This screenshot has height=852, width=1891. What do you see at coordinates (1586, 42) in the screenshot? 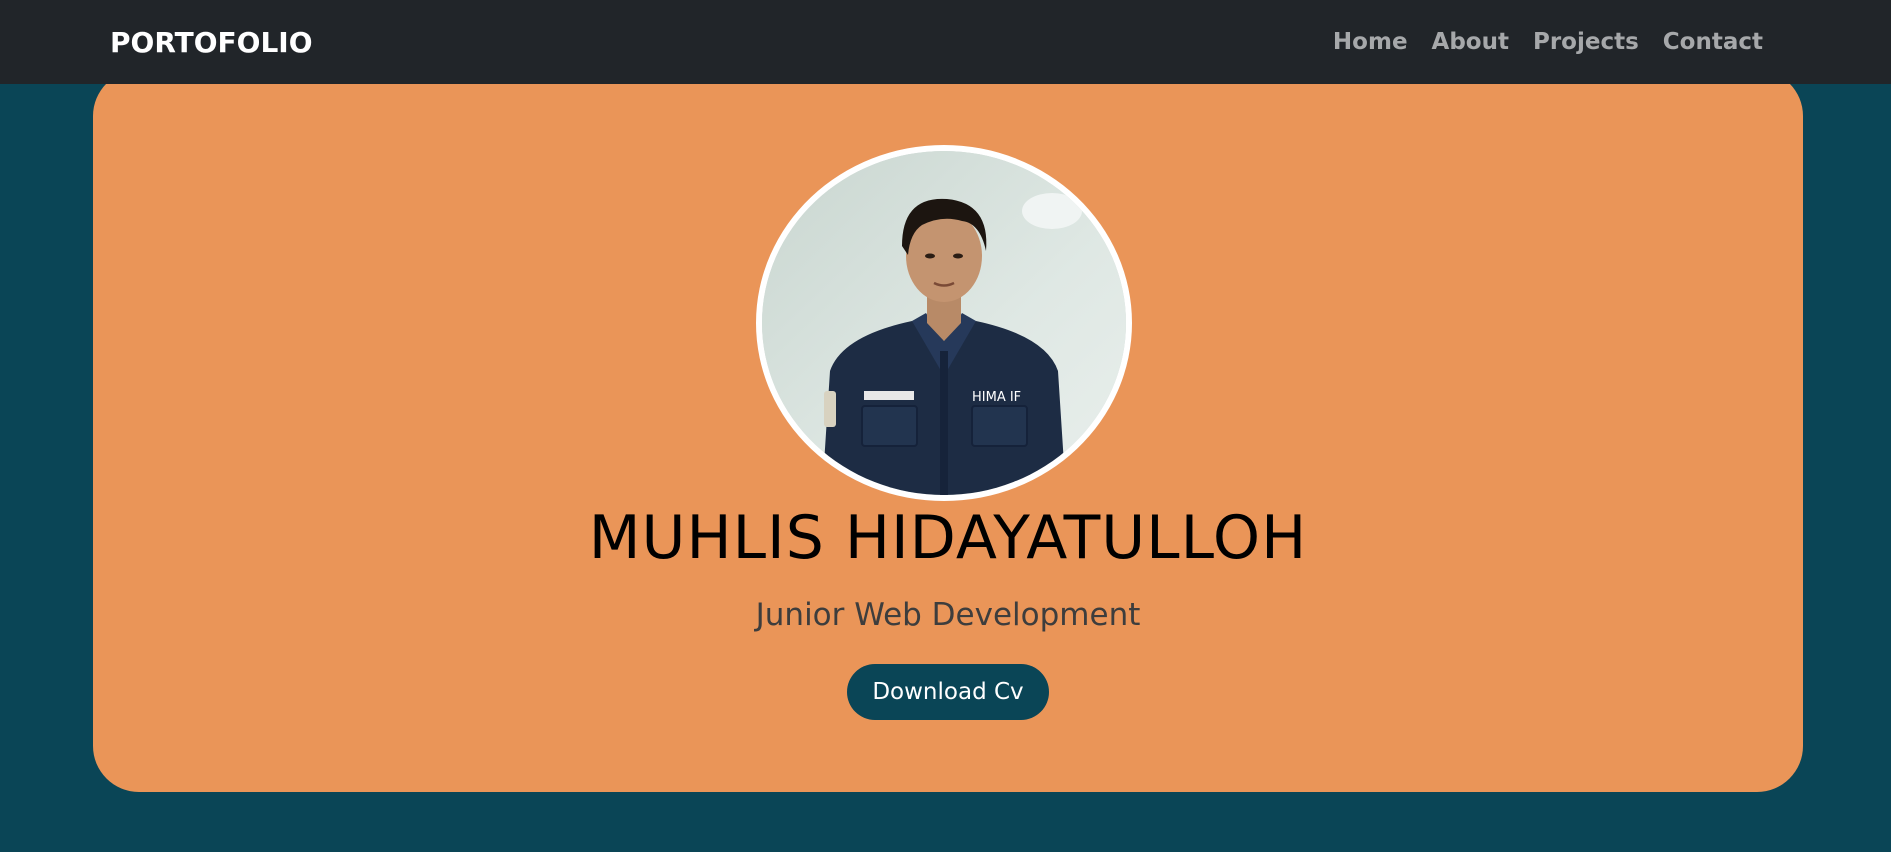
I see `nav-link-projects: Projects` at bounding box center [1586, 42].